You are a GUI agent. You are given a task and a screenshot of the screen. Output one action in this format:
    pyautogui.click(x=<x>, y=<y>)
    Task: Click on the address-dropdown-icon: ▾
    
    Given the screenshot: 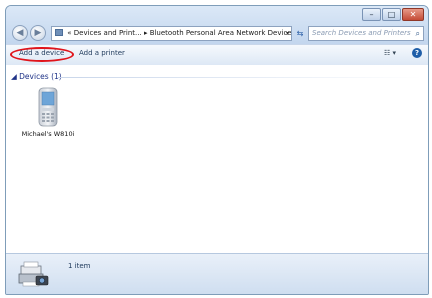 What is the action you would take?
    pyautogui.click(x=287, y=33)
    